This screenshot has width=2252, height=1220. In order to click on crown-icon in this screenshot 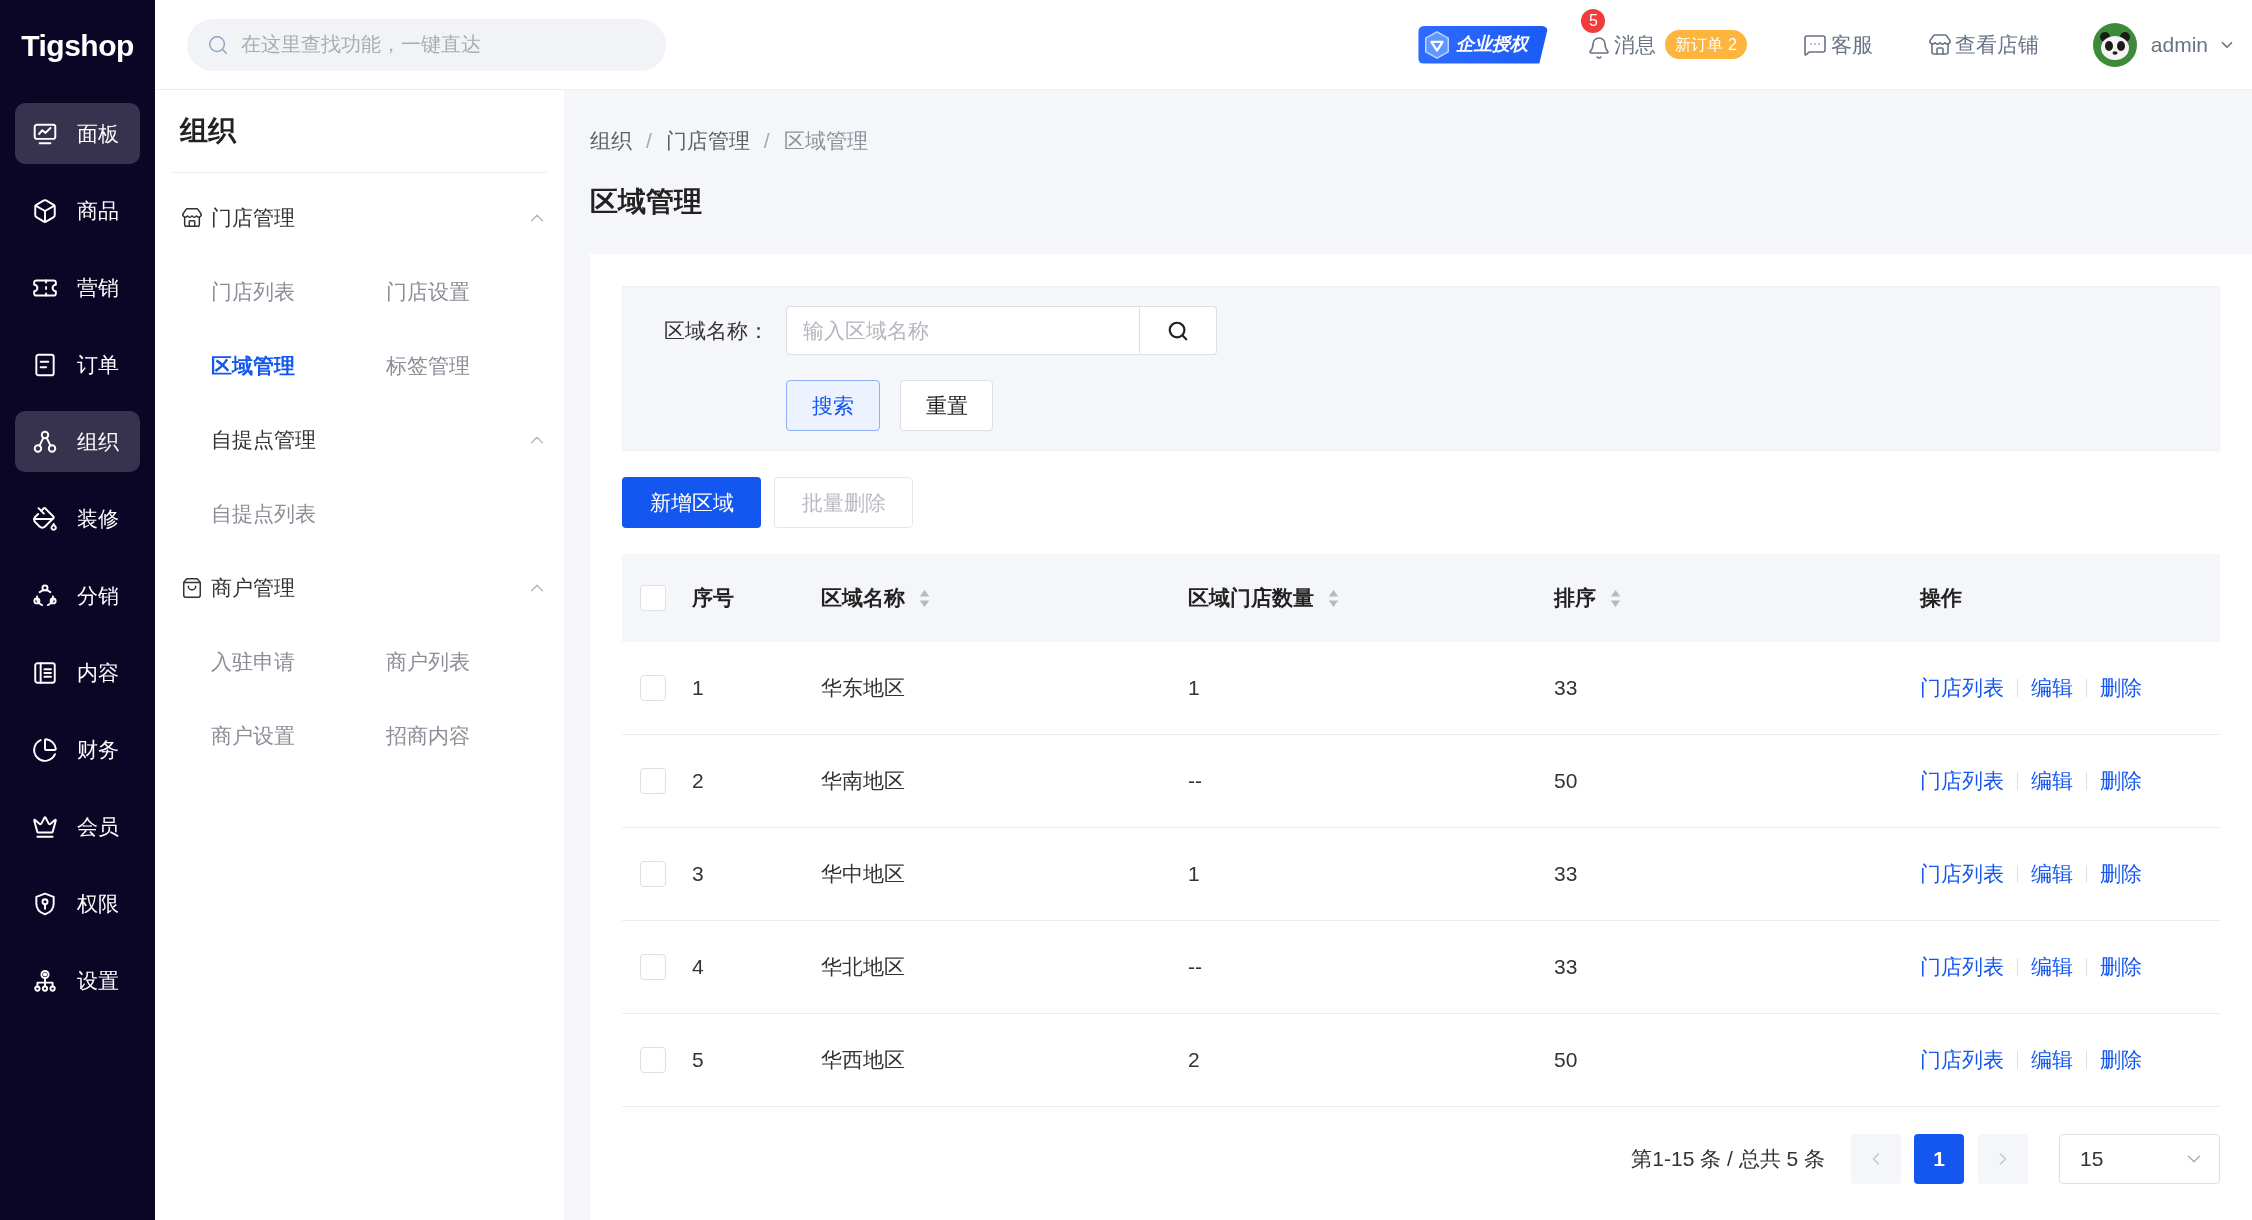, I will do `click(45, 826)`.